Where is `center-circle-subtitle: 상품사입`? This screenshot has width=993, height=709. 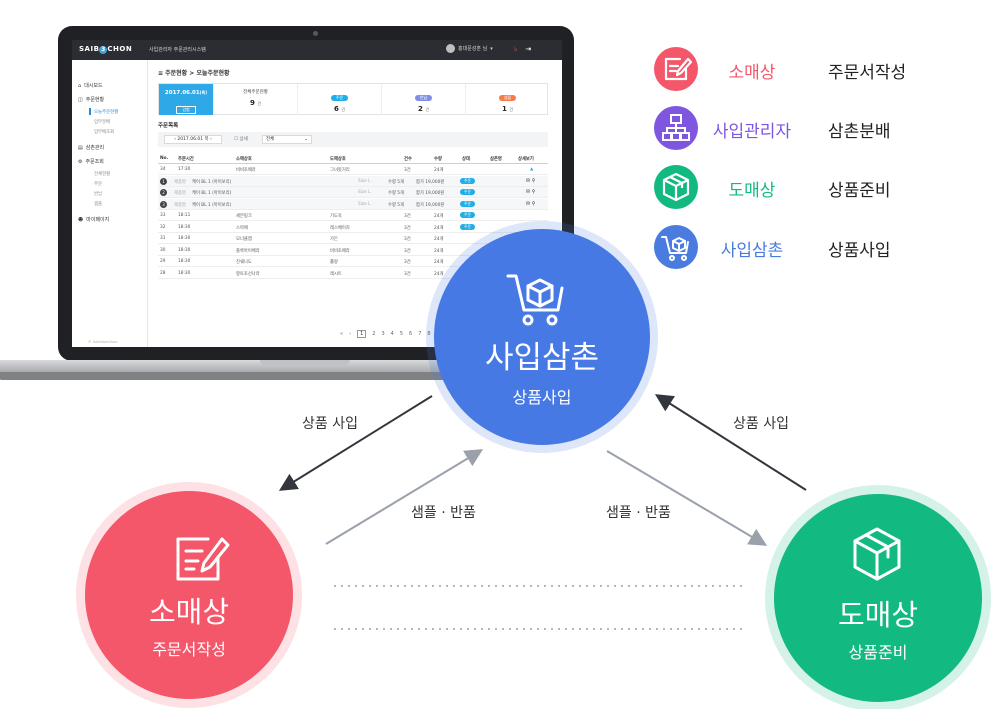 center-circle-subtitle: 상품사입 is located at coordinates (542, 397).